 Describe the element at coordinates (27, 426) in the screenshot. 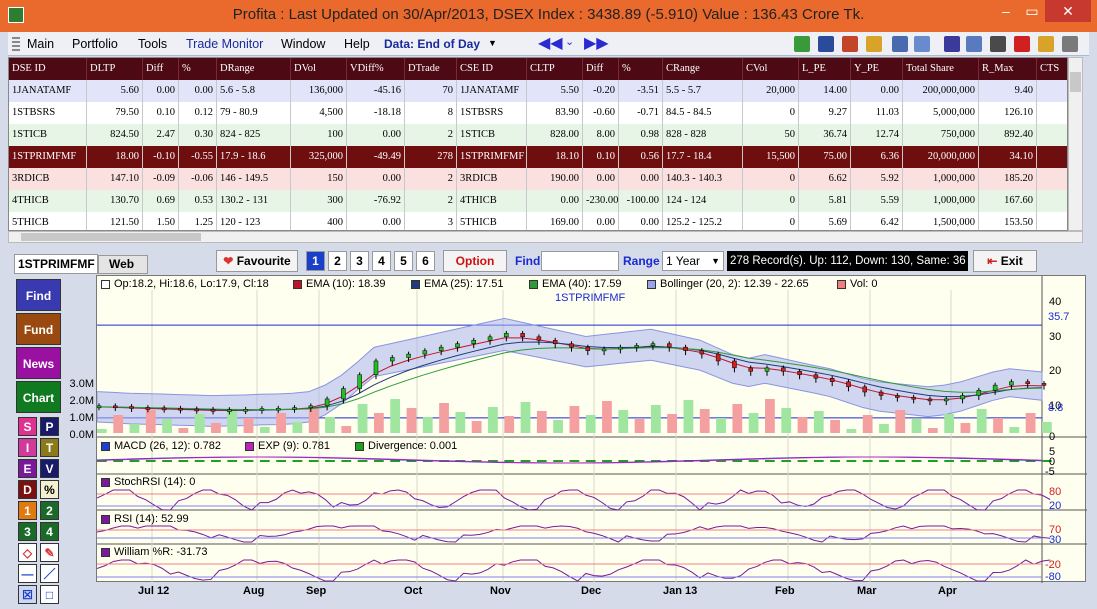

I see `tool-s: S` at that location.